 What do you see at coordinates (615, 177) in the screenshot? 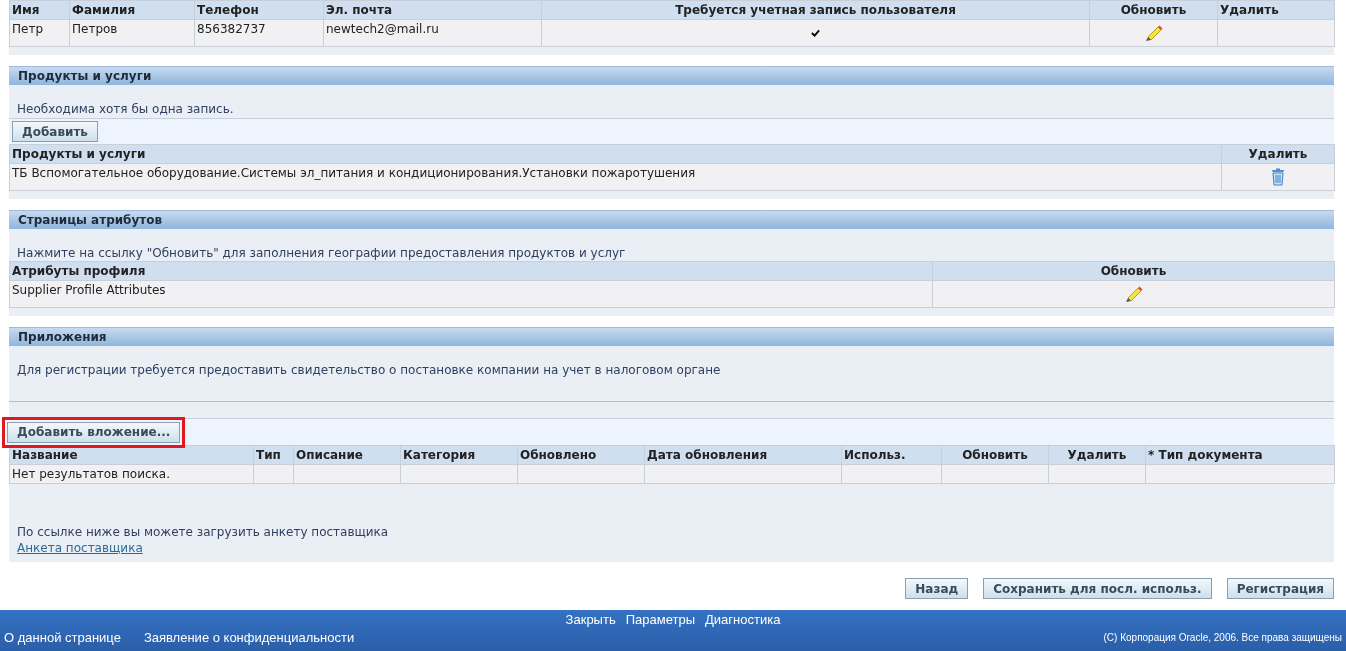
I see `table-cell: ТБ Вспомогательное оборудование.Системы эл_питания и кондиционирования.Установки пожаротушения` at bounding box center [615, 177].